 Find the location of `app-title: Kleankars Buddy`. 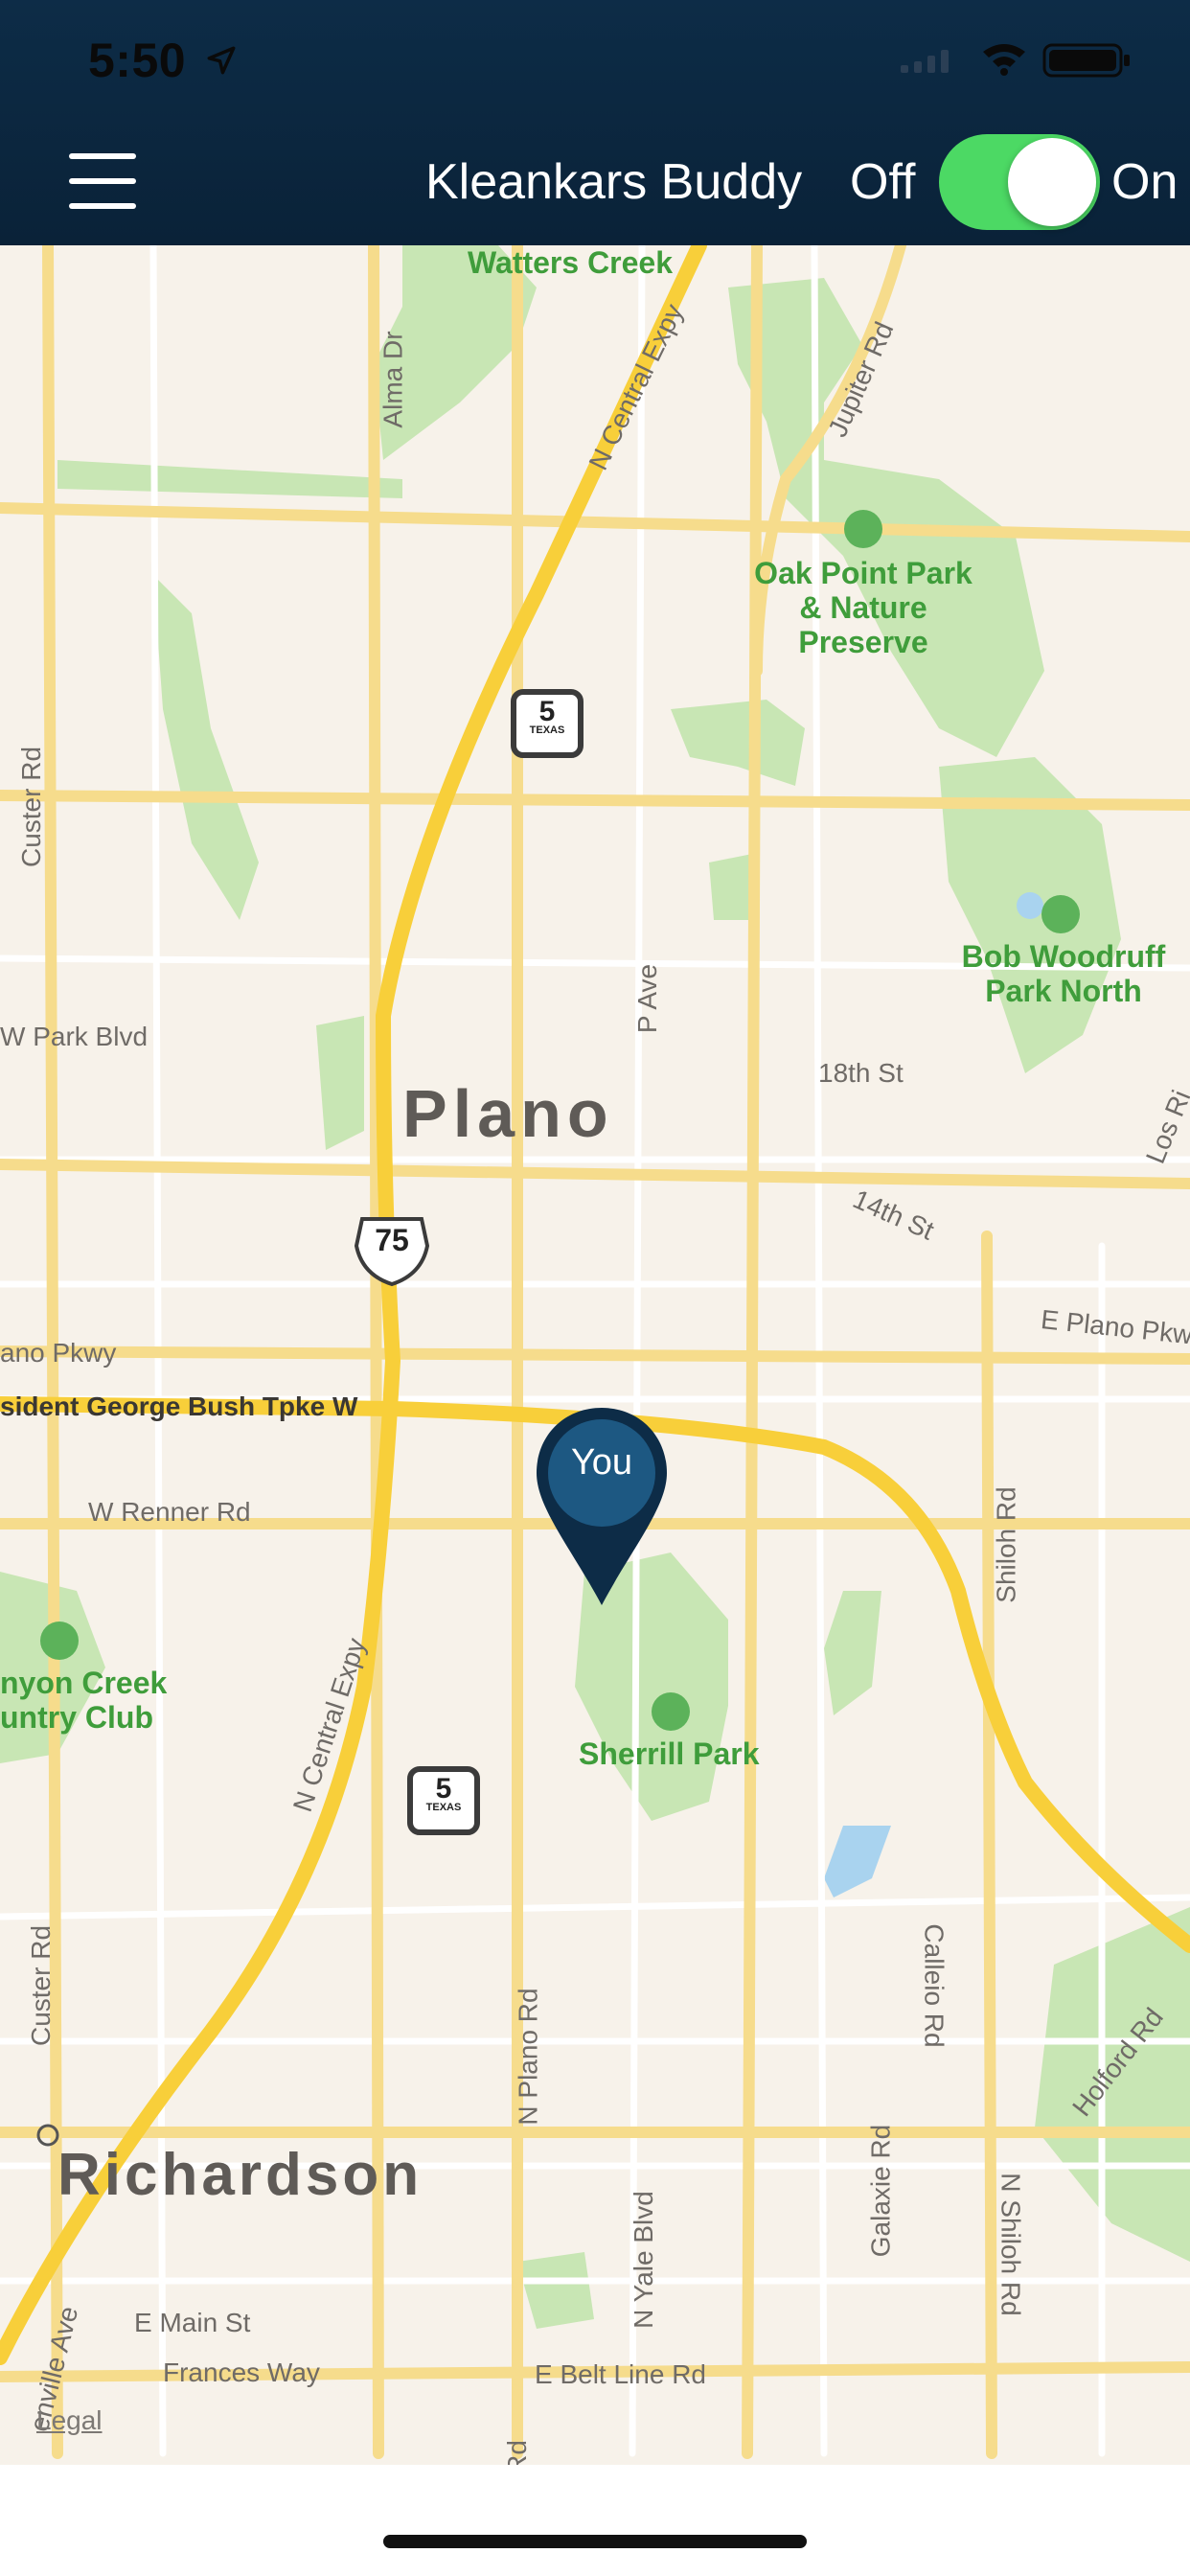

app-title: Kleankars Buddy is located at coordinates (614, 182).